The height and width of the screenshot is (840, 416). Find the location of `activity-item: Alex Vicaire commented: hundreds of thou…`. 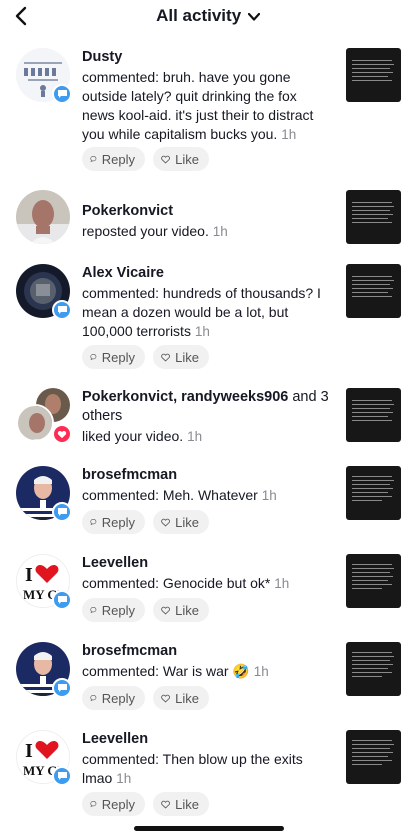

activity-item: Alex Vicaire commented: hundreds of thou… is located at coordinates (208, 317).